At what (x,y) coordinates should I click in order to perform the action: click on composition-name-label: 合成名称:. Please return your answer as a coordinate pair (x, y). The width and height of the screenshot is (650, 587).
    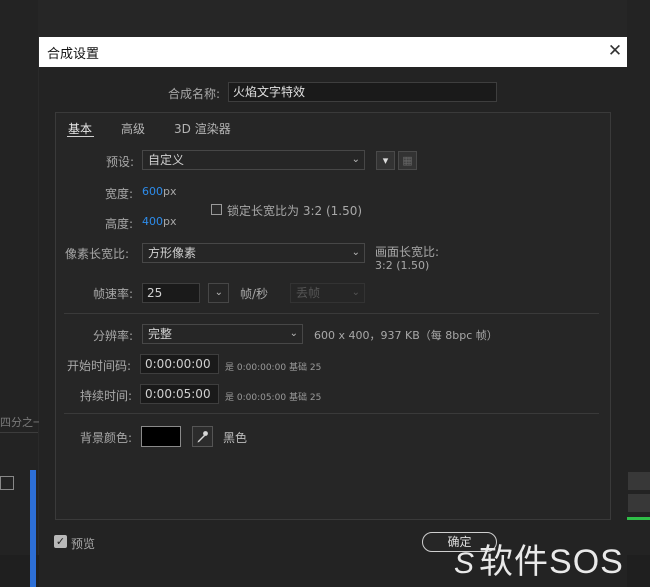
    Looking at the image, I should click on (194, 94).